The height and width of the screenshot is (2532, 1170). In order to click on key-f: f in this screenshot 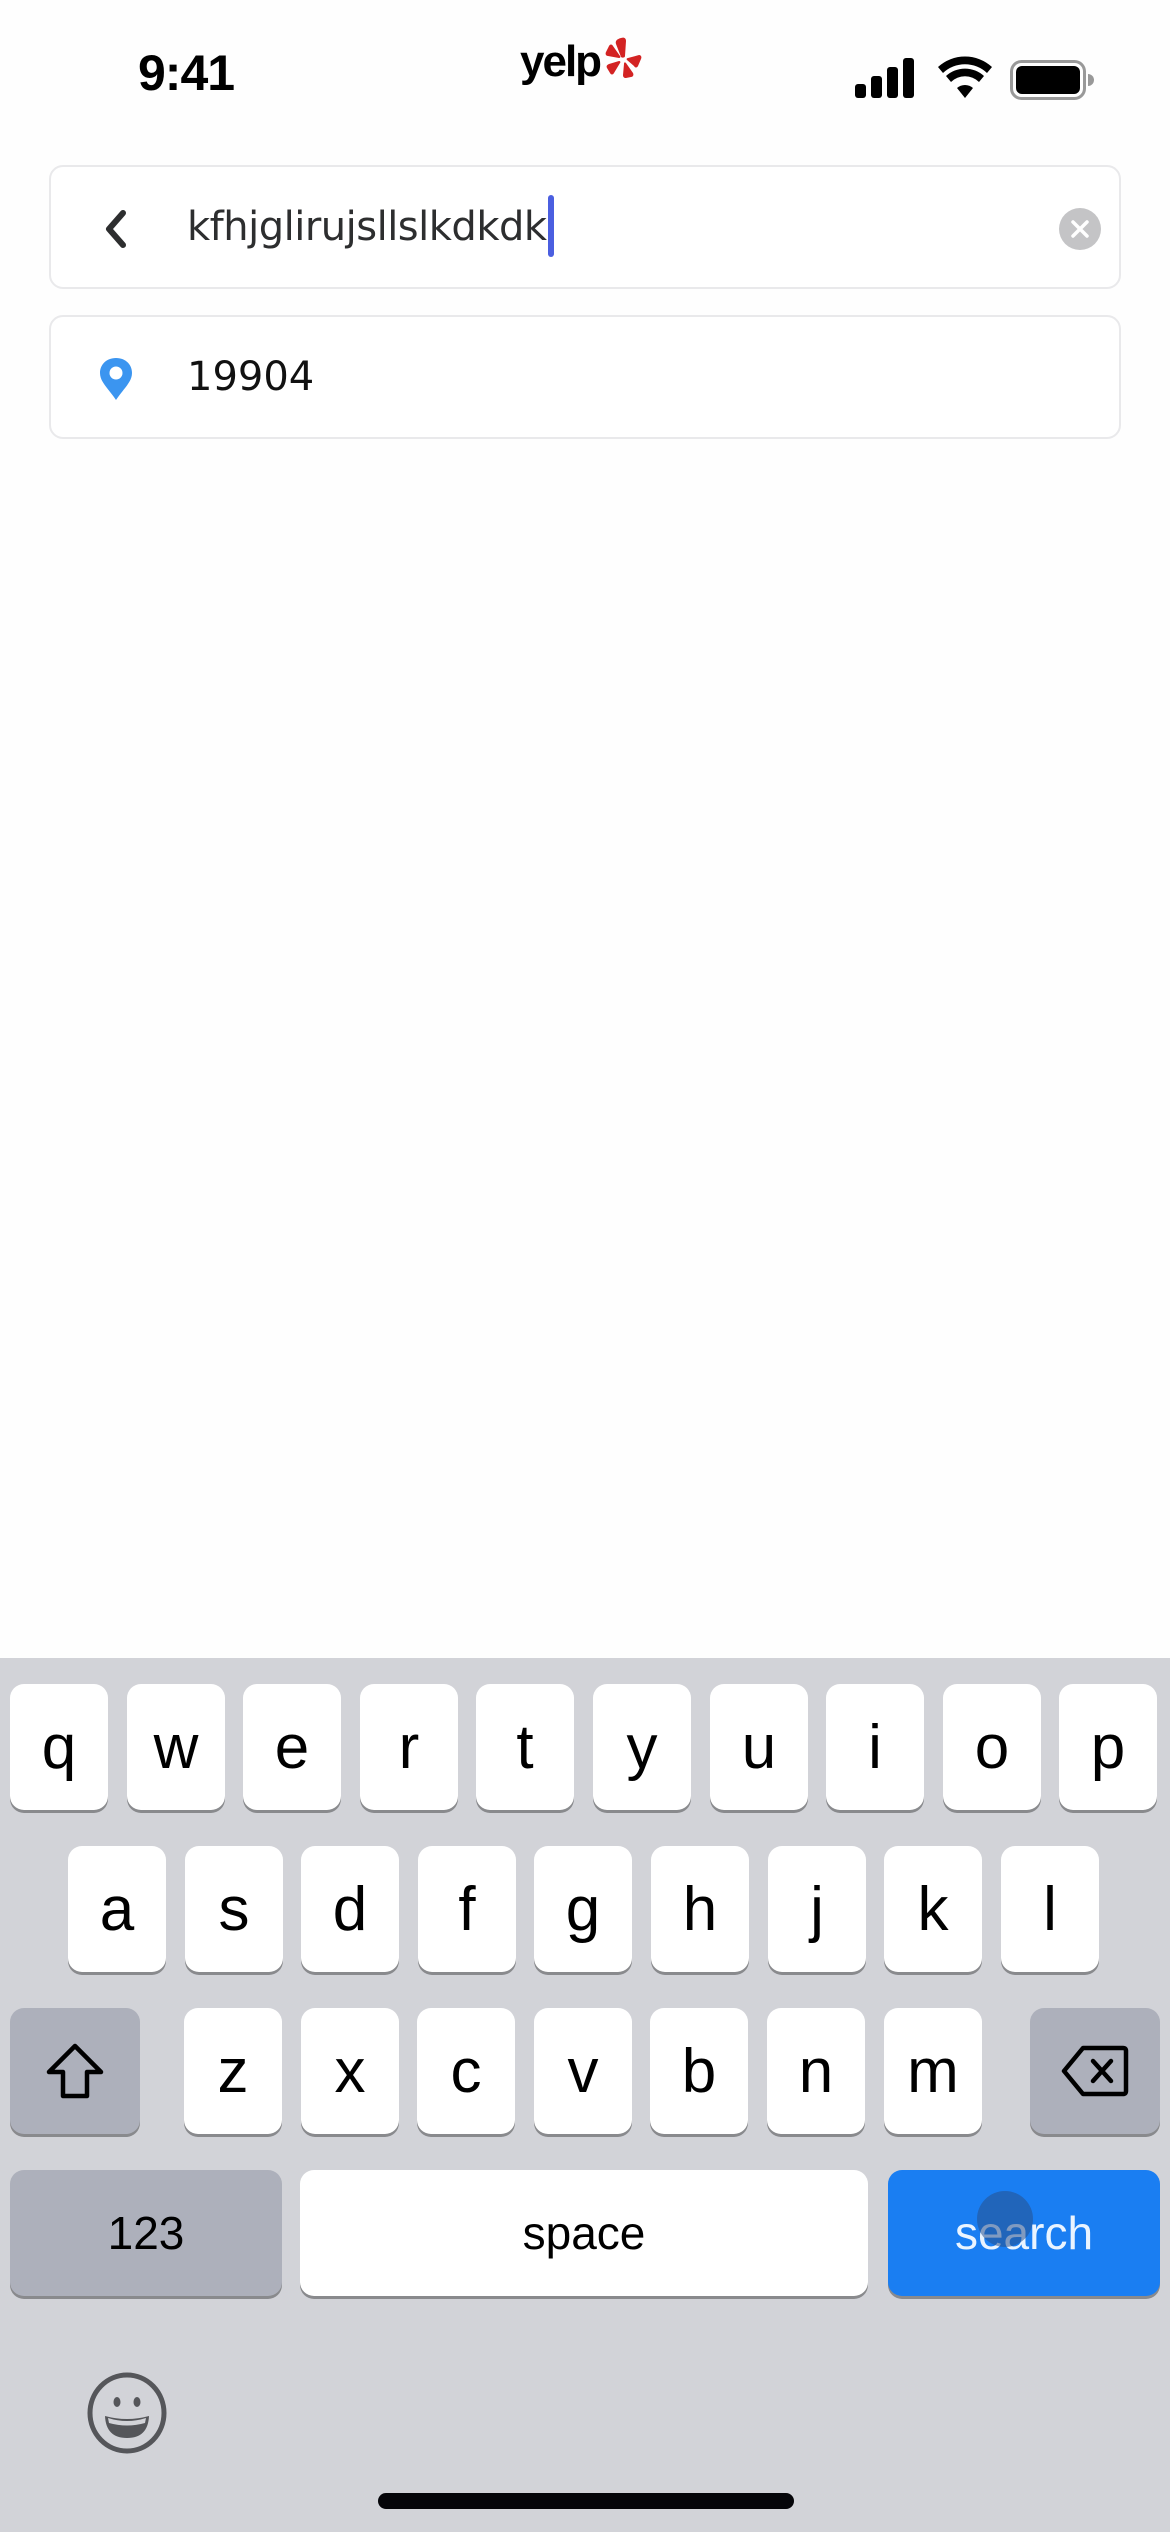, I will do `click(467, 1909)`.